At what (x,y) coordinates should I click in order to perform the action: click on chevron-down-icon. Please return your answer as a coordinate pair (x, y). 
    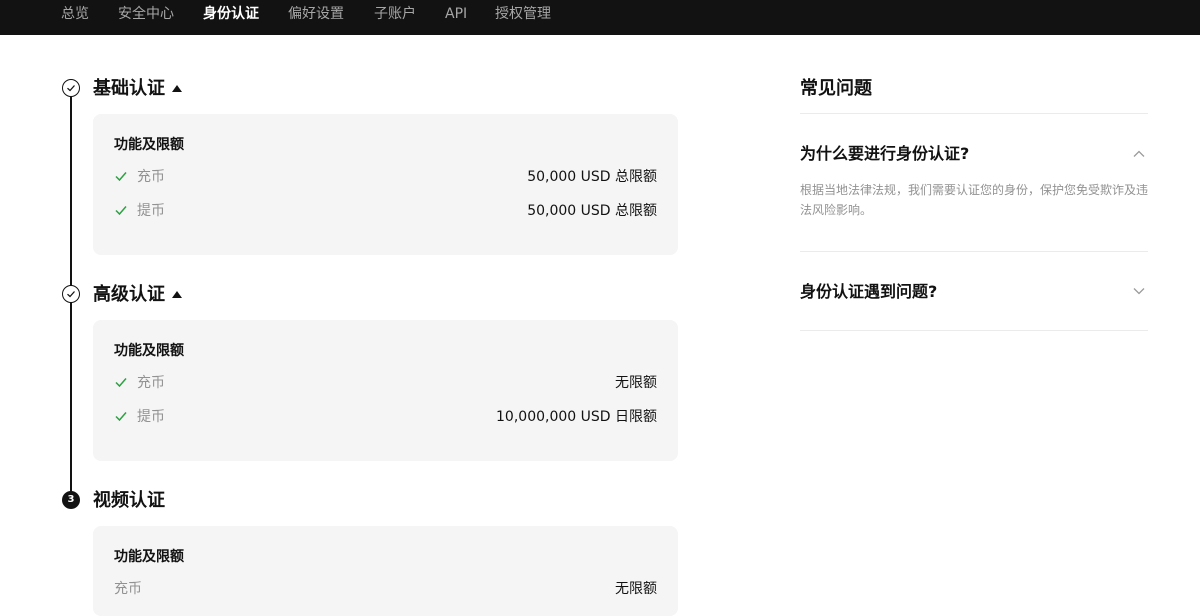
    Looking at the image, I should click on (1139, 291).